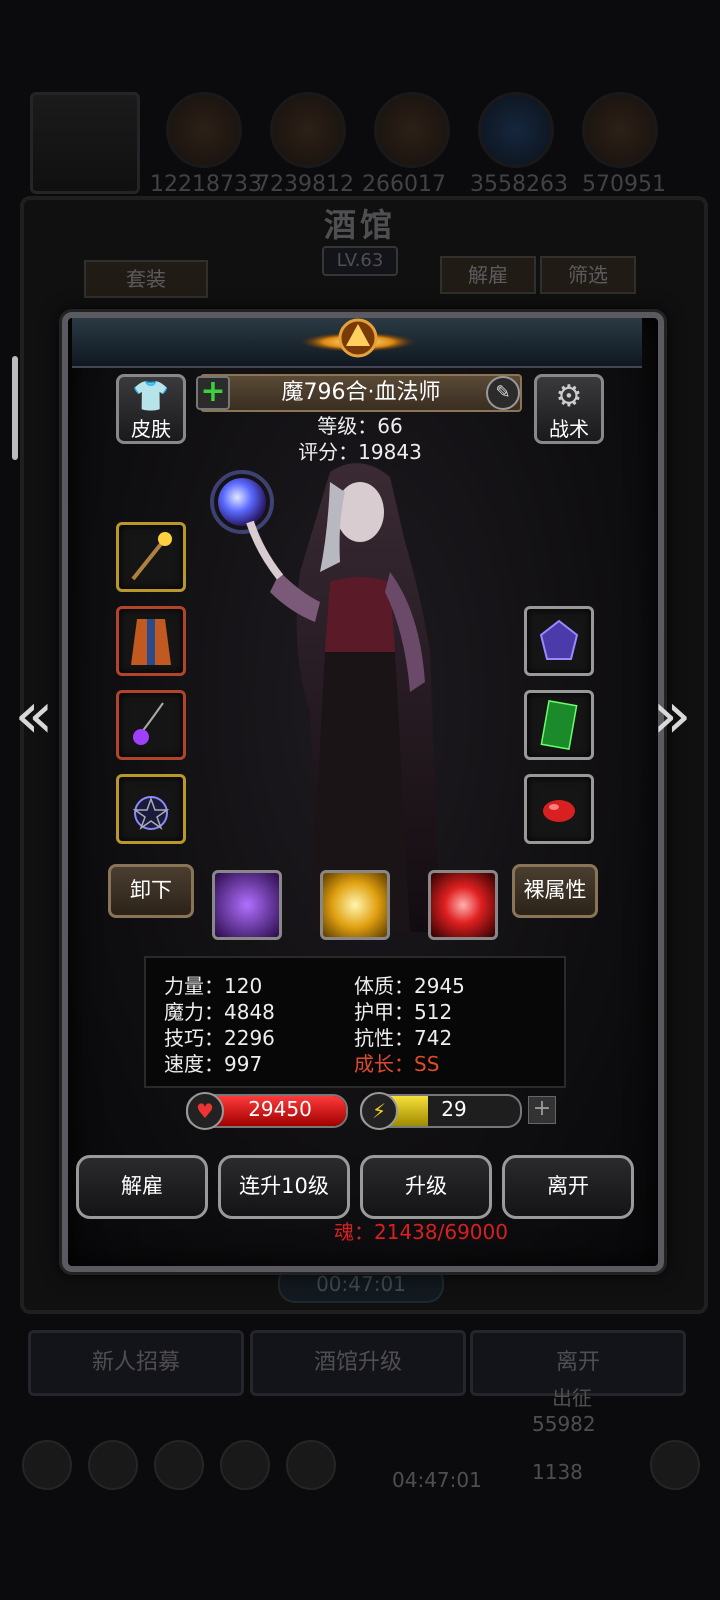 The image size is (720, 1600). I want to click on energy-value: 29, so click(454, 1109).